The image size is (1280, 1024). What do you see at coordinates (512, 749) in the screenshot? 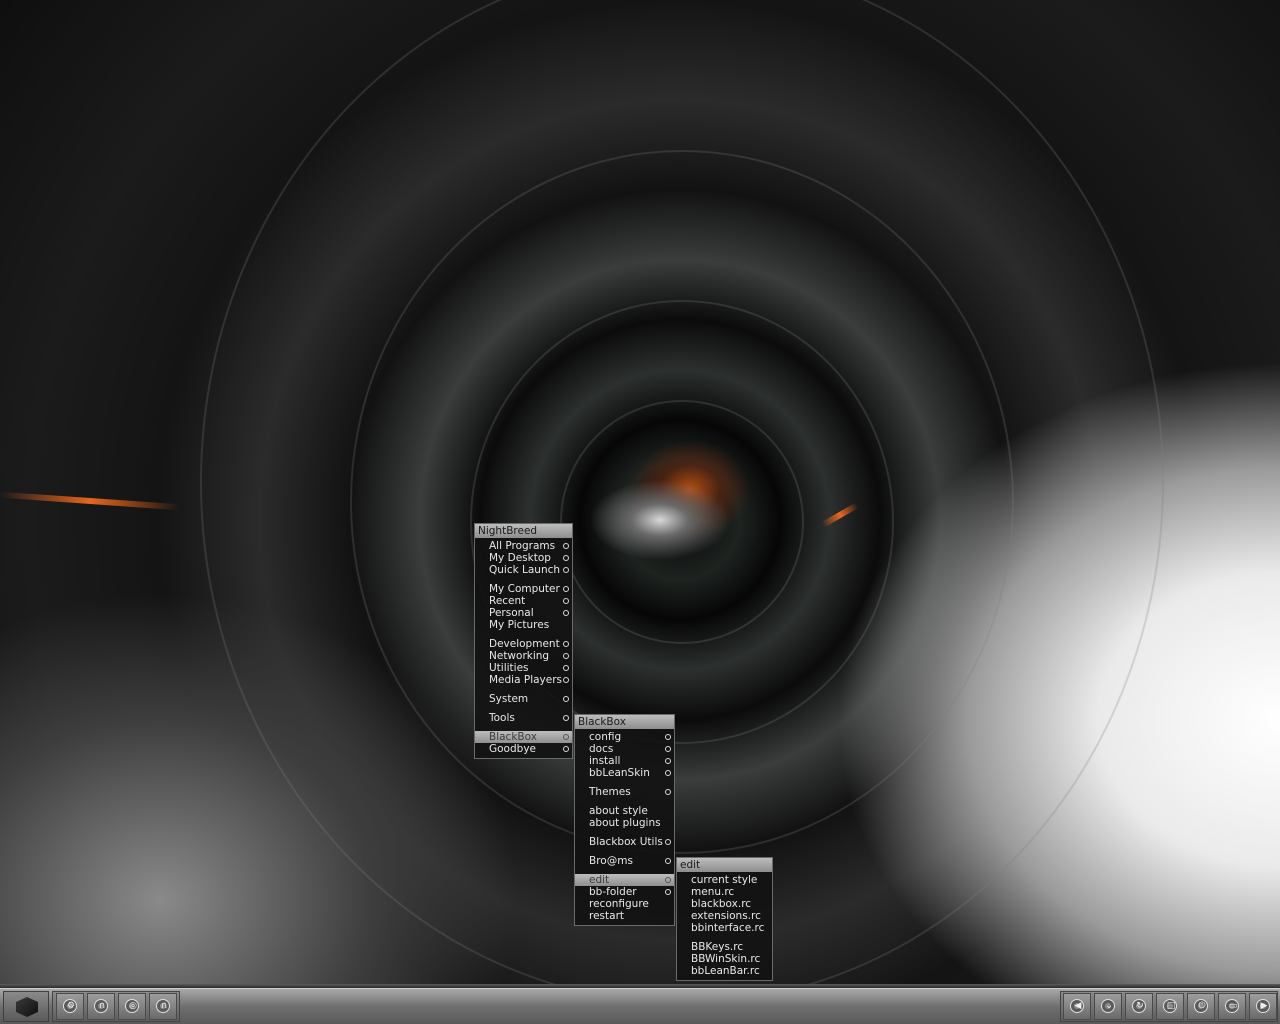
I see `menu-item-label: Goodbye` at bounding box center [512, 749].